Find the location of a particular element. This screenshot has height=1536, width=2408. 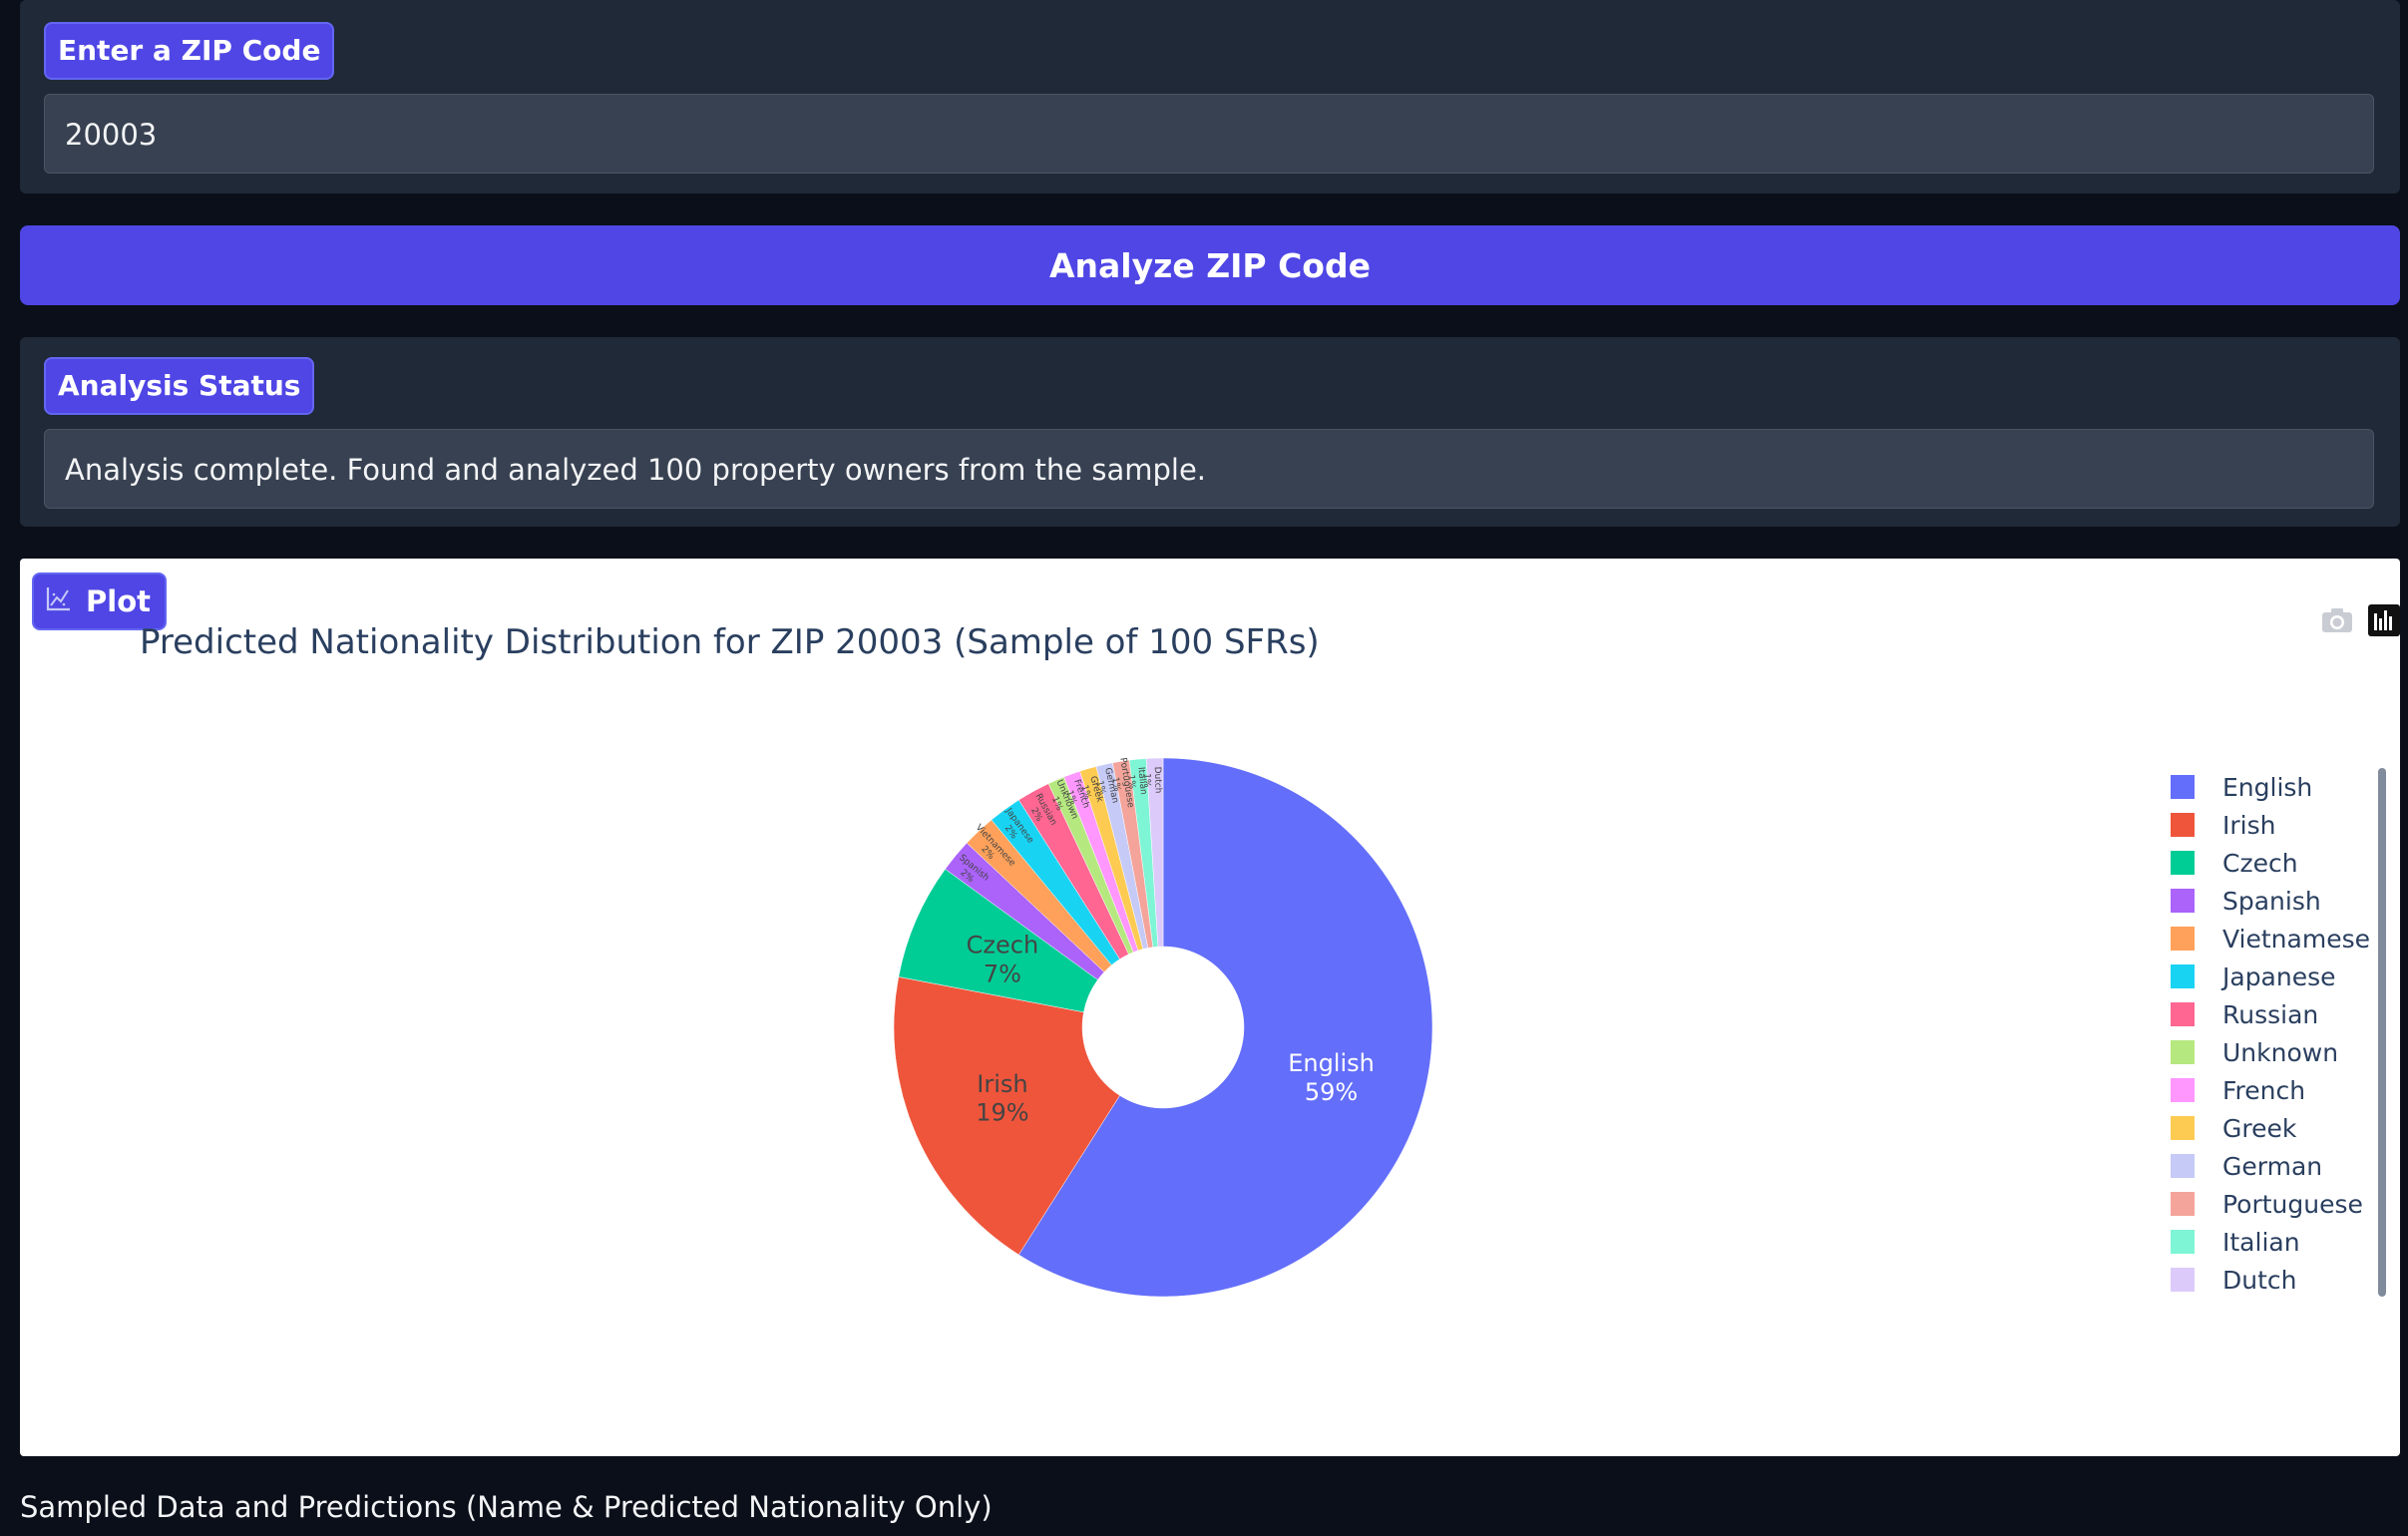

legend-item-irish: Irish is located at coordinates (2270, 825).